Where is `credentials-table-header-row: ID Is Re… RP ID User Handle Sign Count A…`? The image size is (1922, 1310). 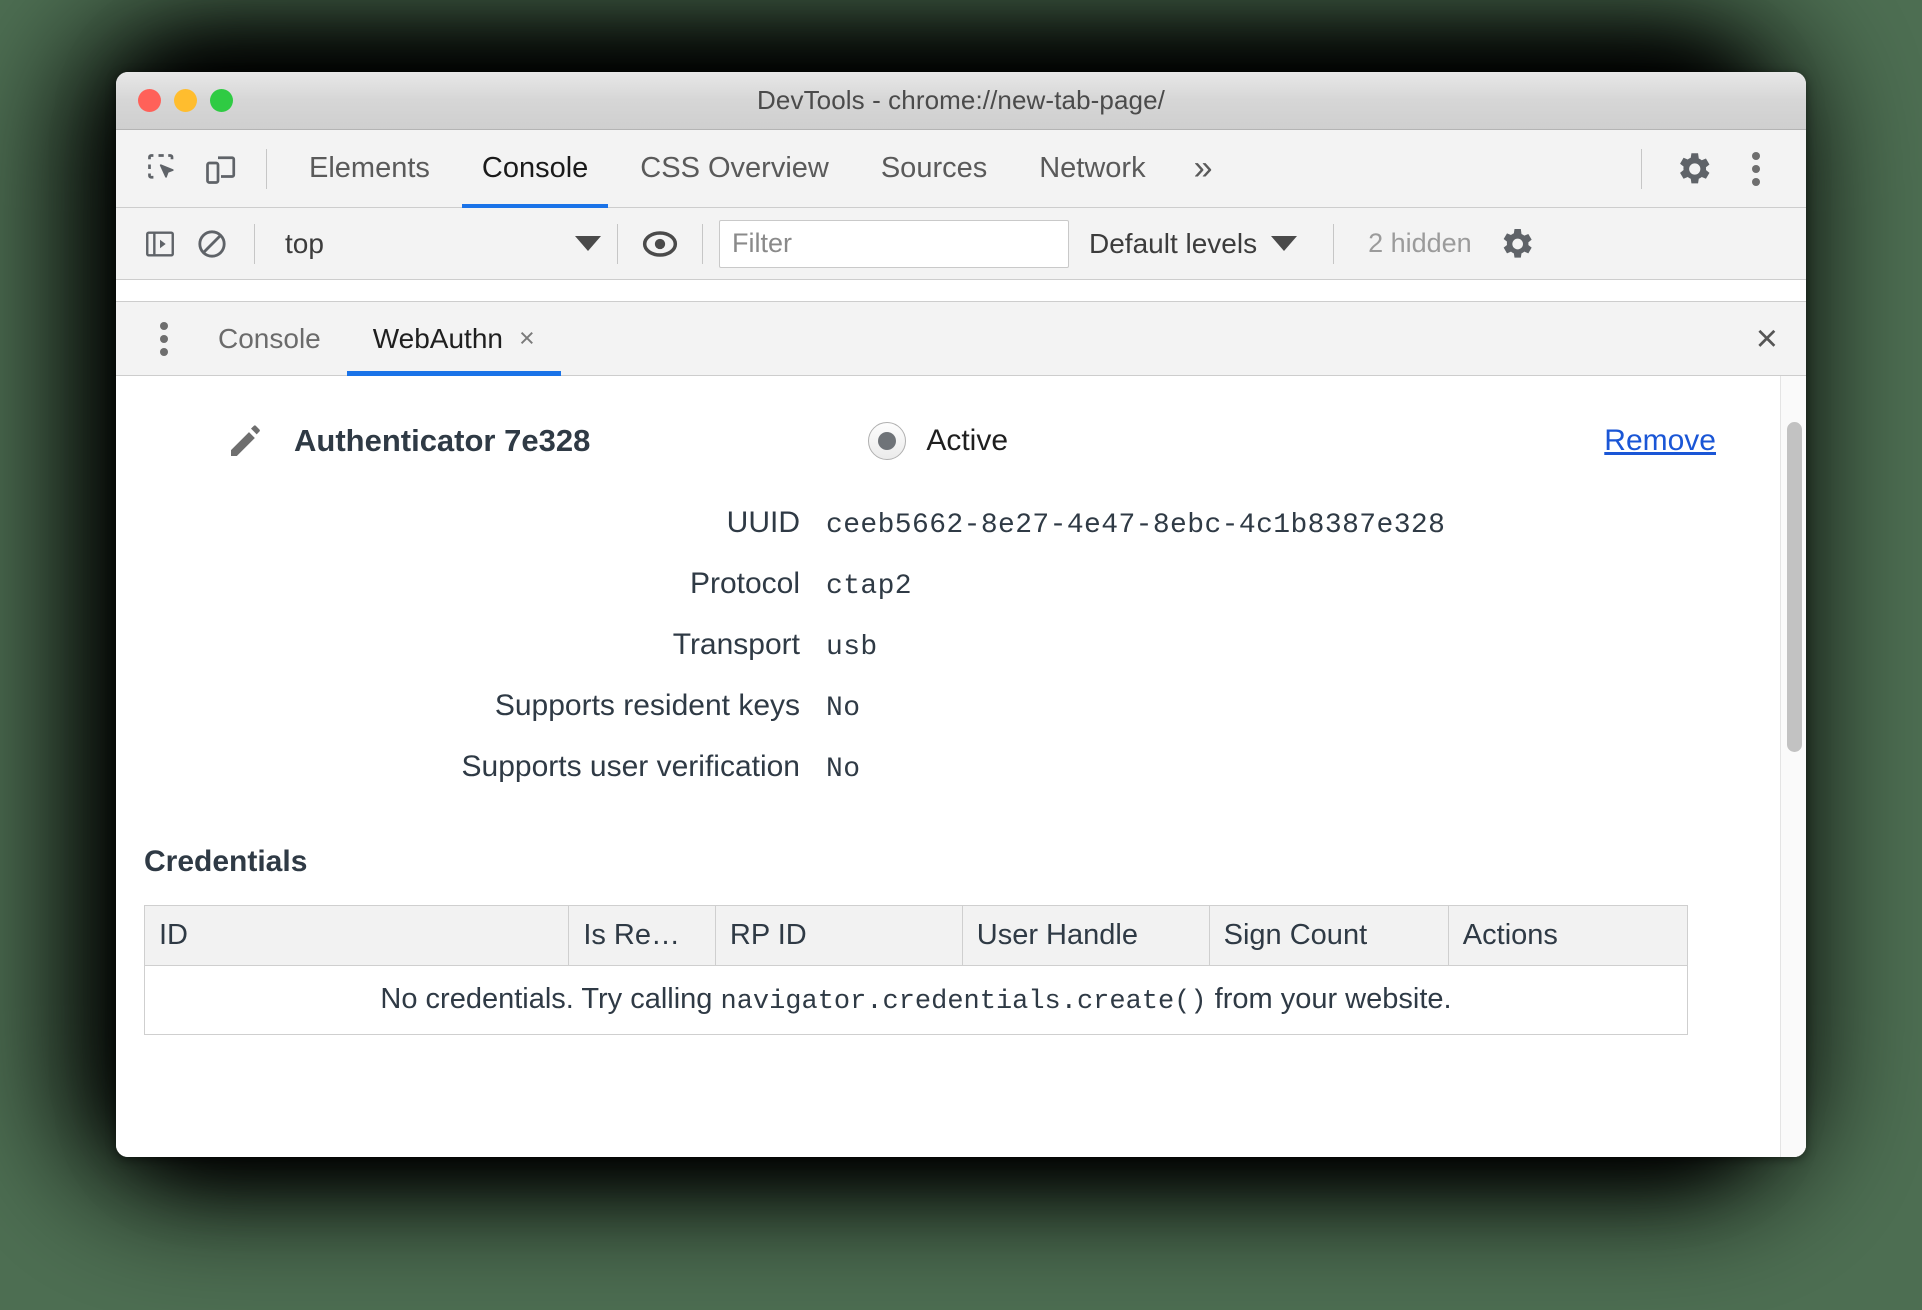
credentials-table-header-row: ID Is Re… RP ID User Handle Sign Count A… is located at coordinates (916, 935).